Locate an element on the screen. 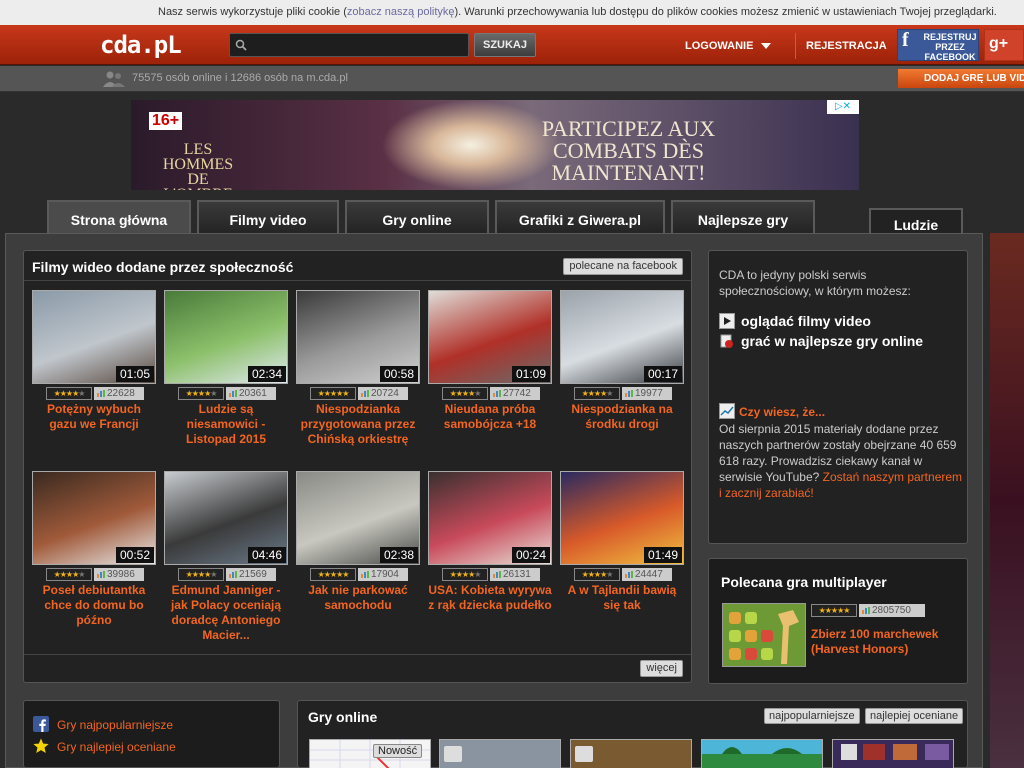 The height and width of the screenshot is (768, 1024). video-views-count: 20361 is located at coordinates (253, 393).